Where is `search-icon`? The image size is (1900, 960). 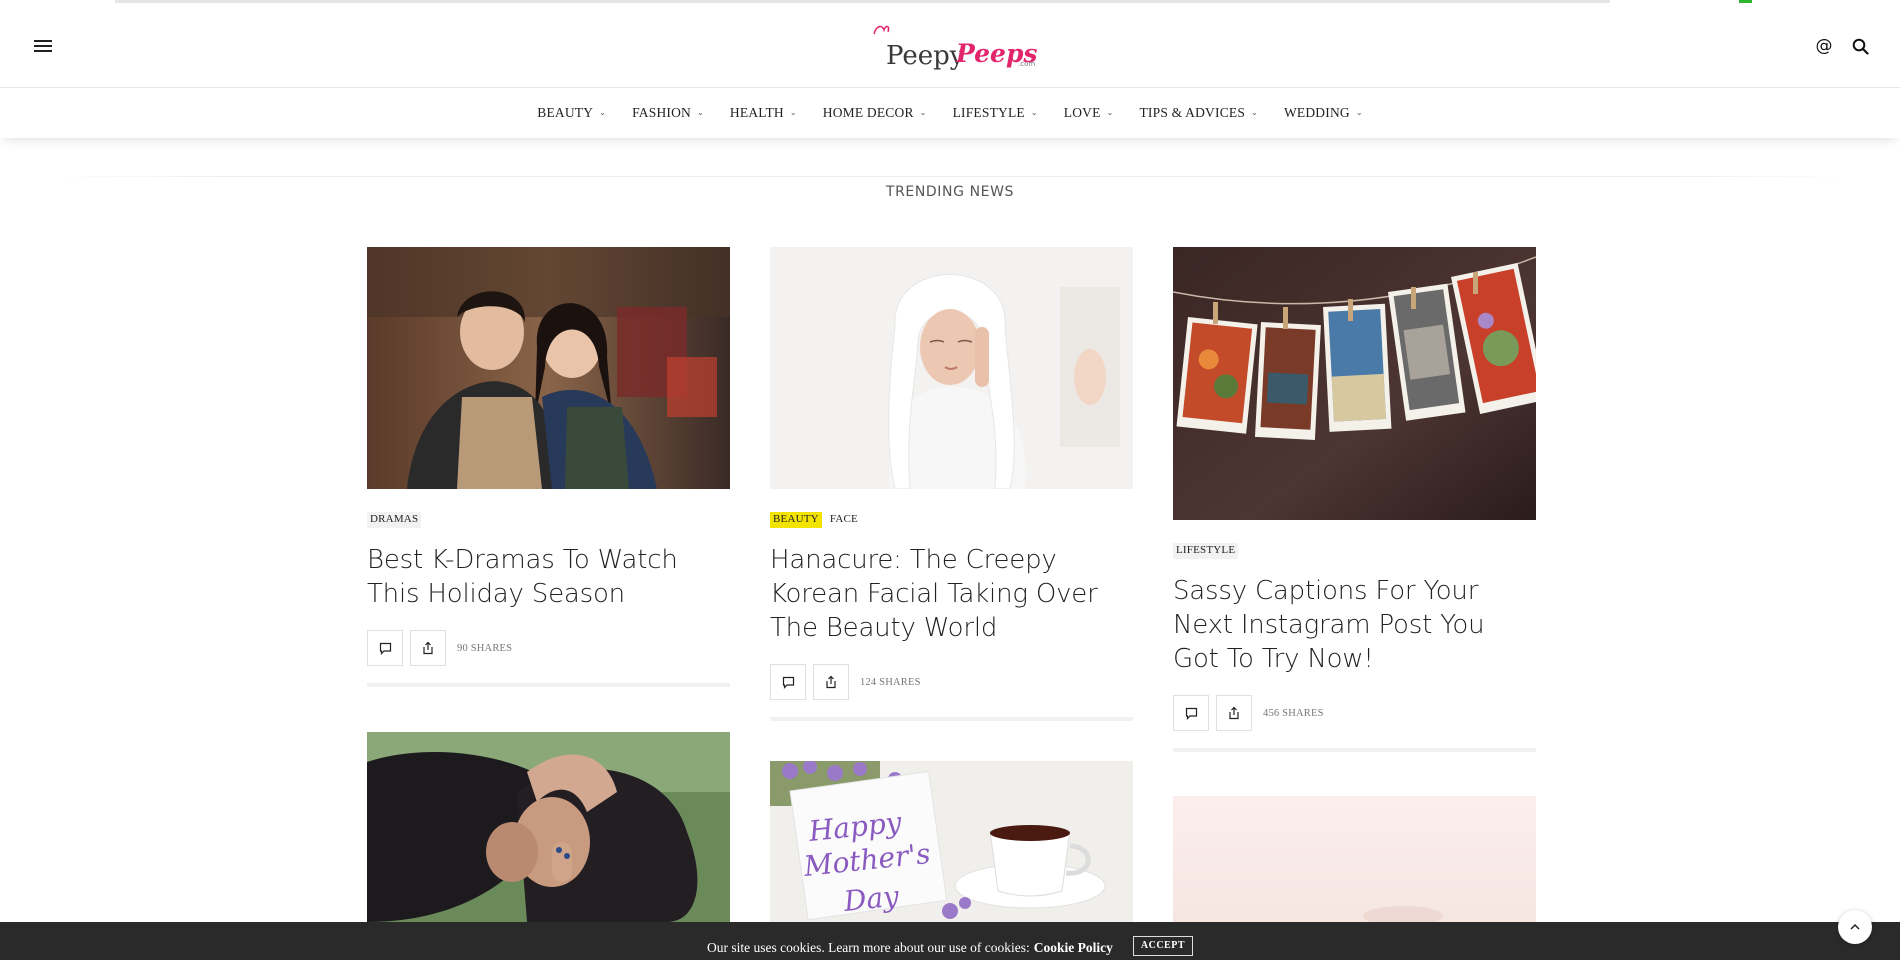
search-icon is located at coordinates (1860, 46).